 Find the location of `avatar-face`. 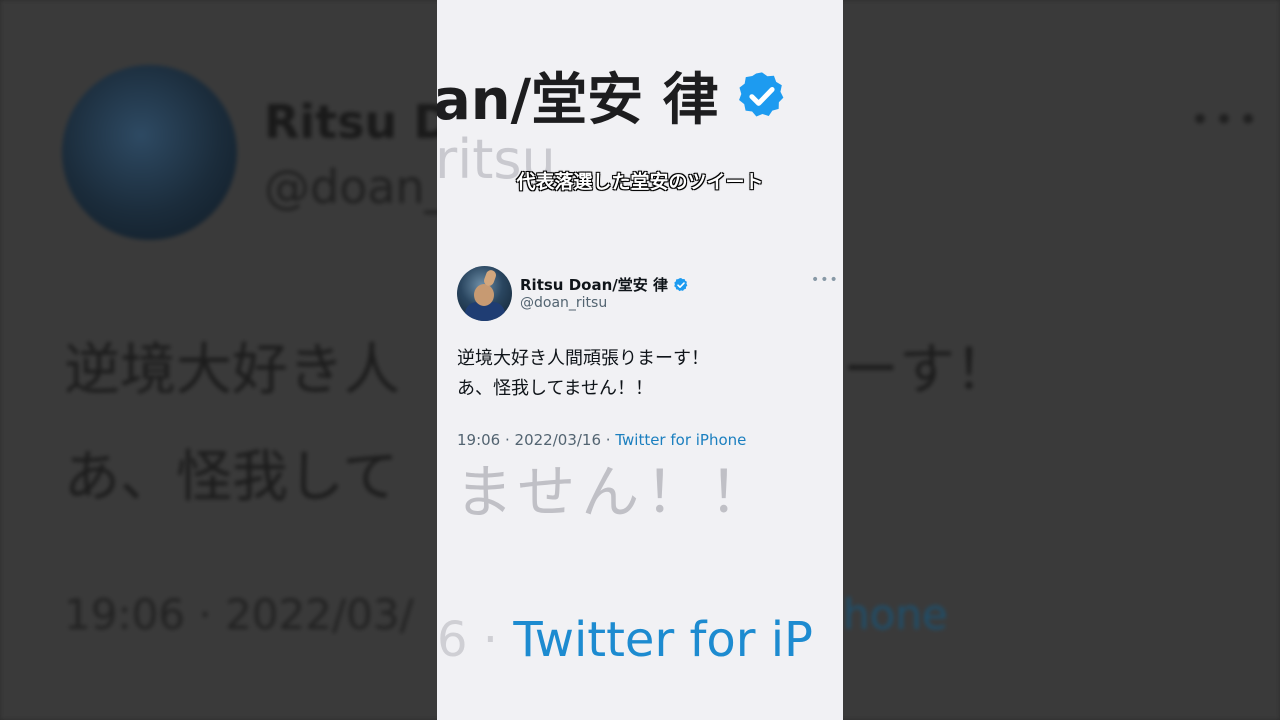

avatar-face is located at coordinates (484, 295).